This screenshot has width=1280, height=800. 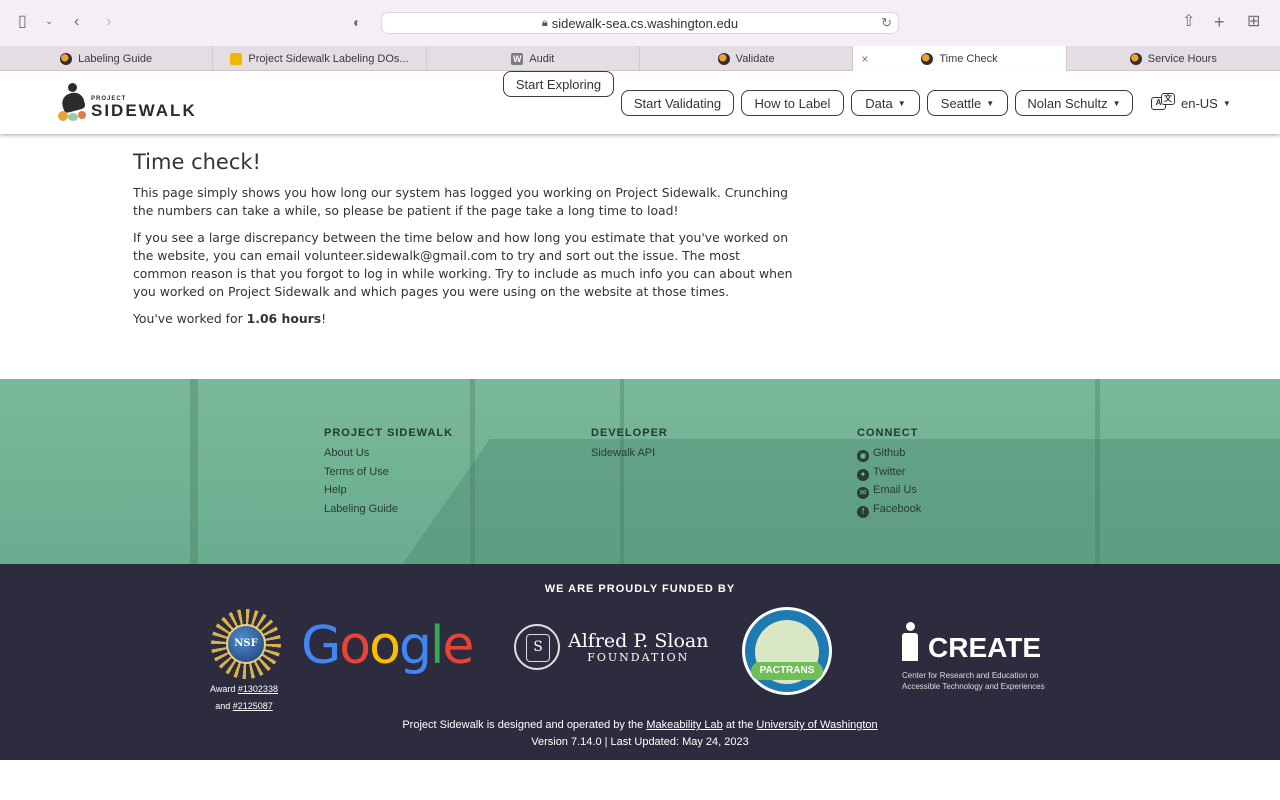 I want to click on tab-labeling-guide: Labeling Guide, so click(x=107, y=58).